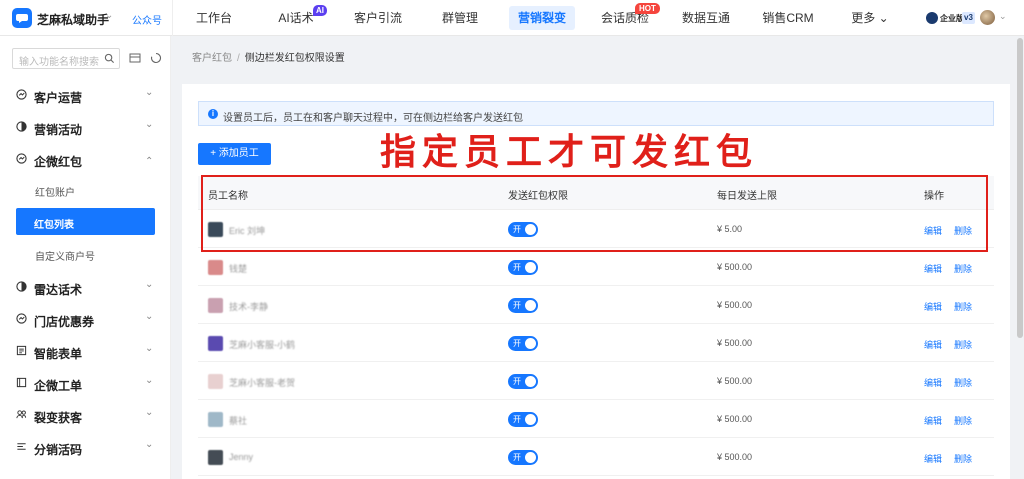 The width and height of the screenshot is (1024, 479). I want to click on annotation-highlight-box, so click(594, 213).